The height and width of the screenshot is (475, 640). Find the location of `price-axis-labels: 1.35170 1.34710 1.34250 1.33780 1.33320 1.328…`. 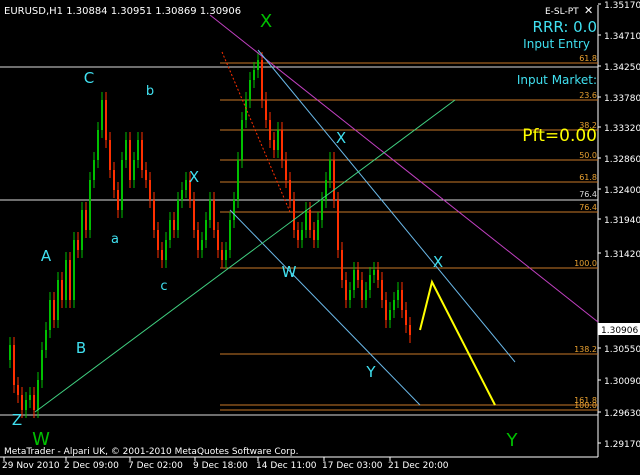

price-axis-labels: 1.35170 1.34710 1.34250 1.33780 1.33320 1.328… is located at coordinates (619, 225).